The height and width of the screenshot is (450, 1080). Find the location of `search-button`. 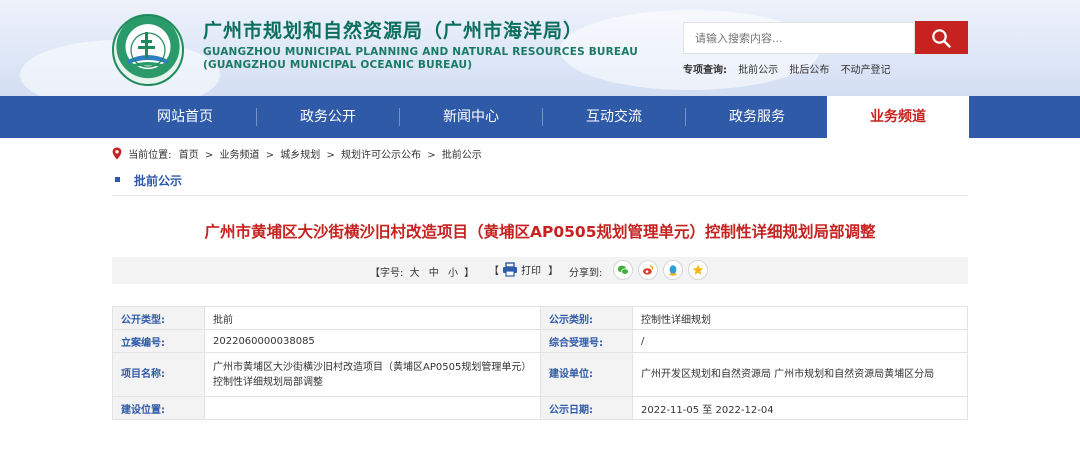

search-button is located at coordinates (941, 37).